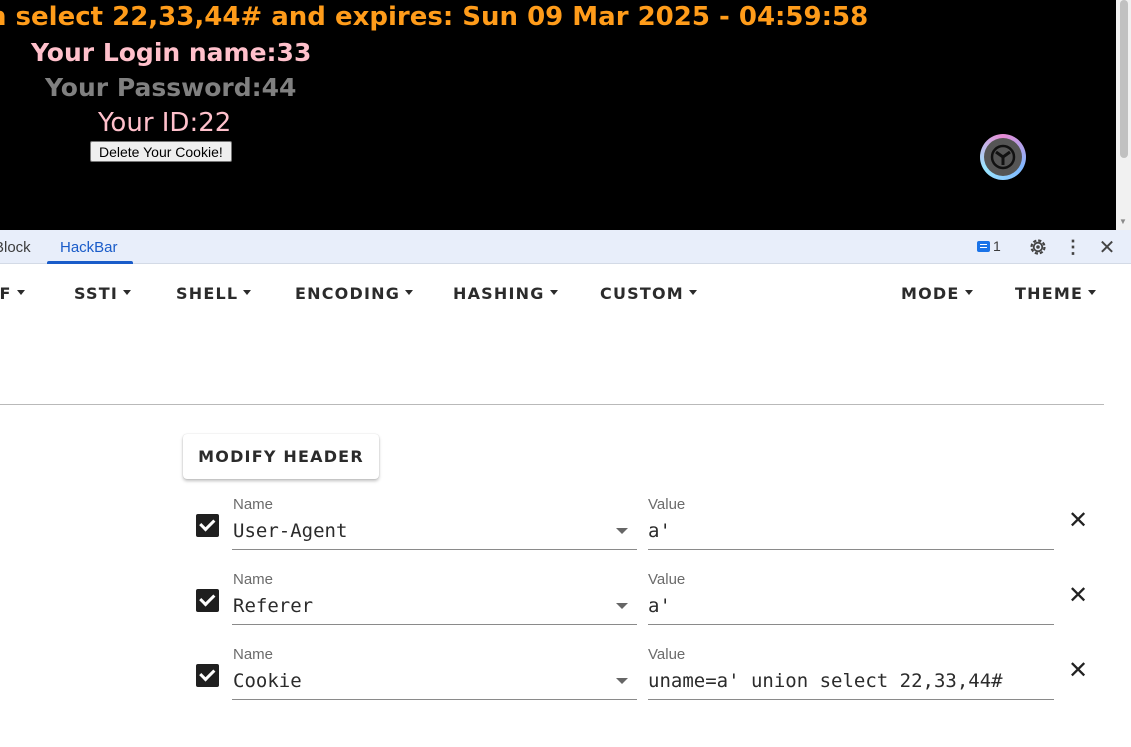 The width and height of the screenshot is (1131, 747). Describe the element at coordinates (207, 293) in the screenshot. I see `menu-shell-label: SHELL` at that location.